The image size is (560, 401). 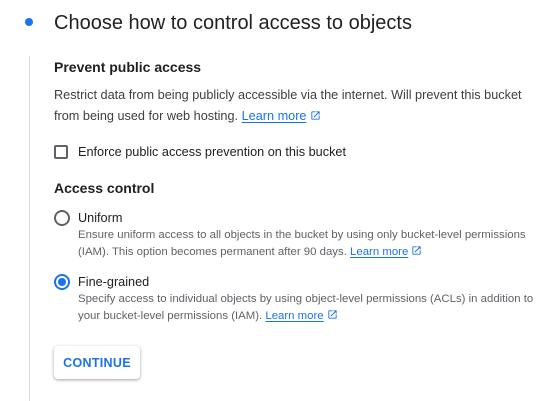 What do you see at coordinates (100, 218) in the screenshot?
I see `uniform-label: Uniform` at bounding box center [100, 218].